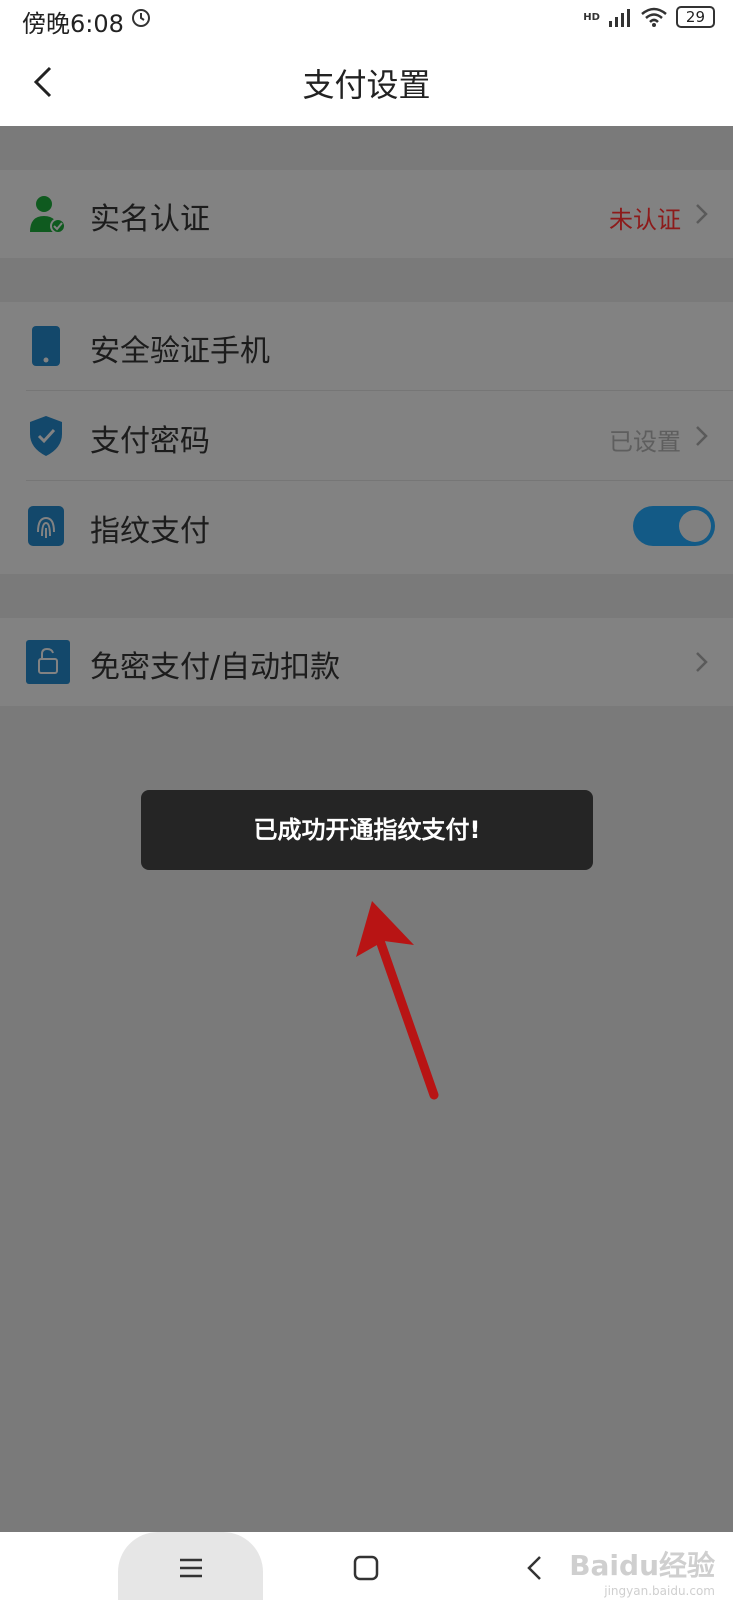 This screenshot has width=733, height=1600. What do you see at coordinates (73, 24) in the screenshot?
I see `status-time: 傍晚6:08` at bounding box center [73, 24].